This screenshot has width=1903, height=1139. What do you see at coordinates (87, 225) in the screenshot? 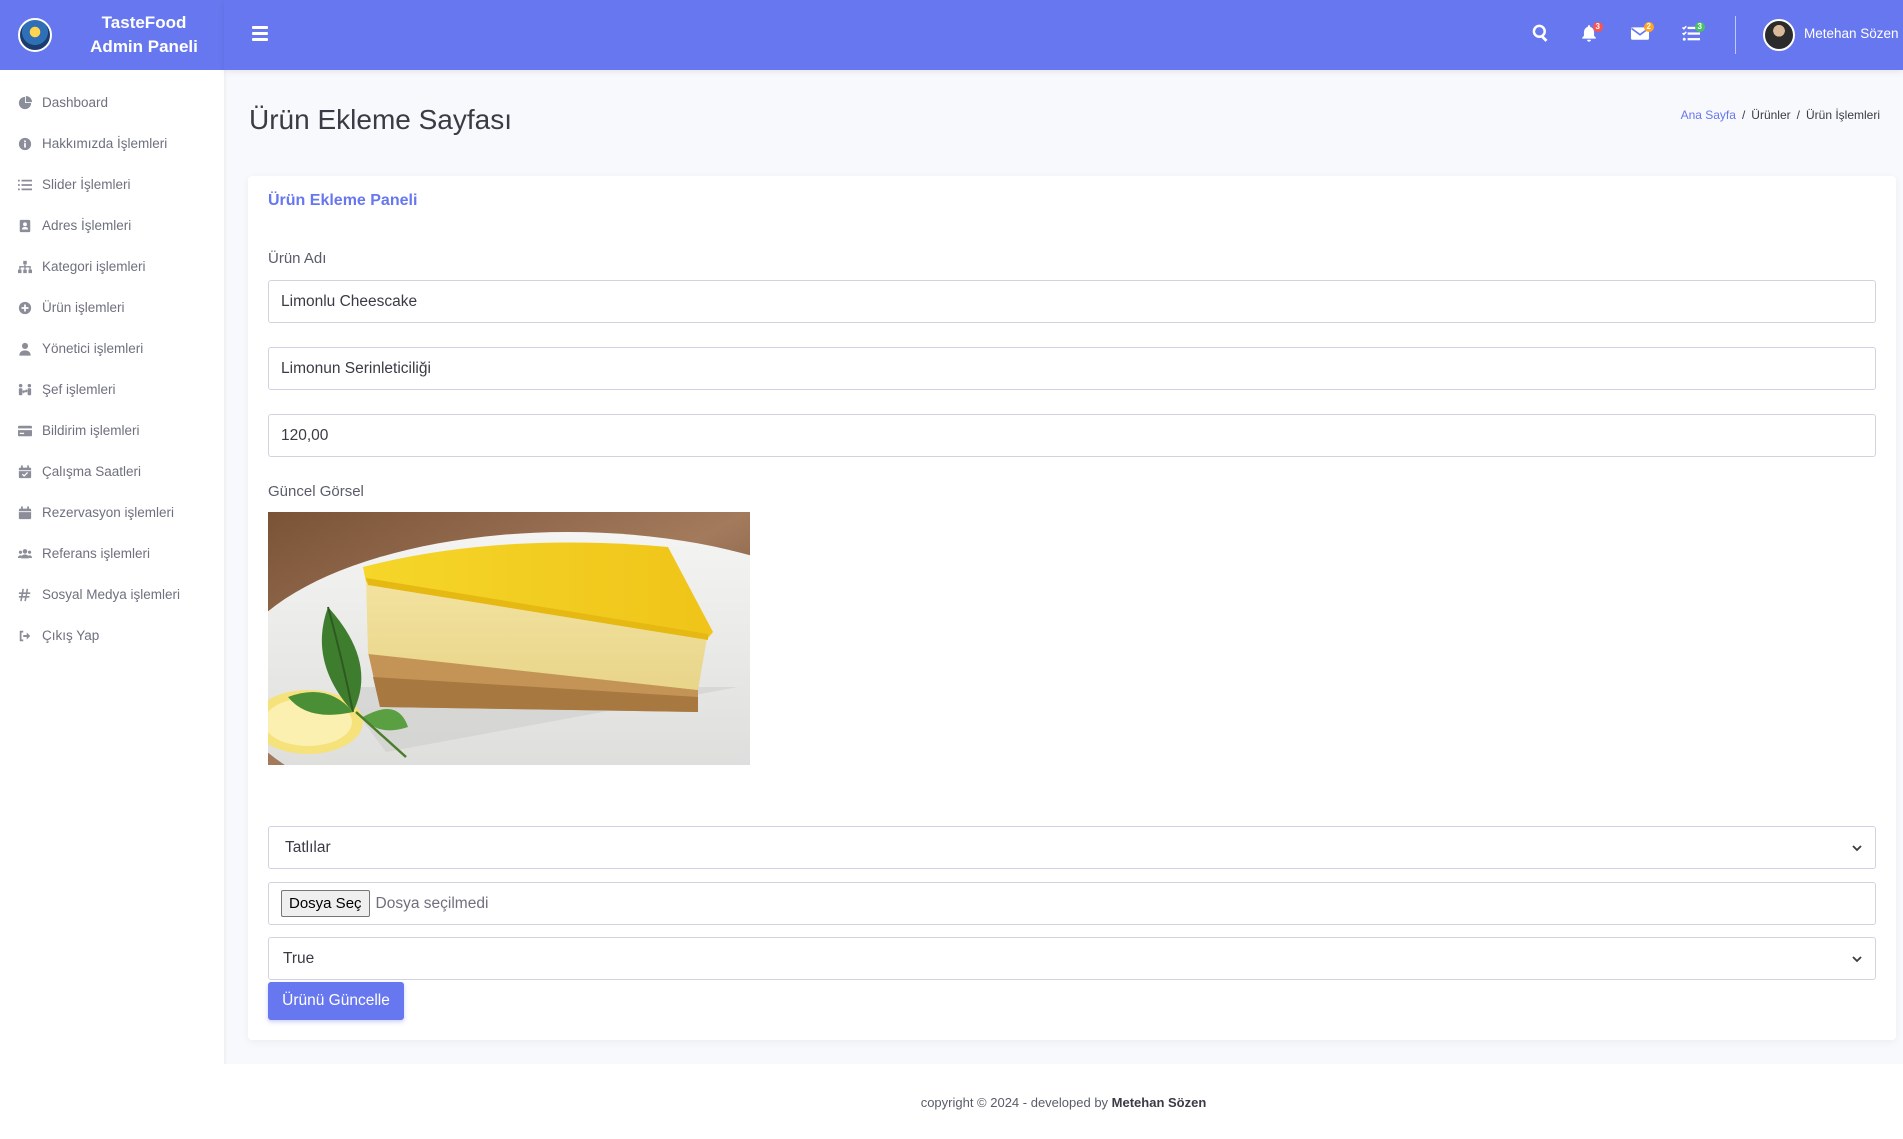
I see `sidebar-item-label: Adres İşlemleri` at bounding box center [87, 225].